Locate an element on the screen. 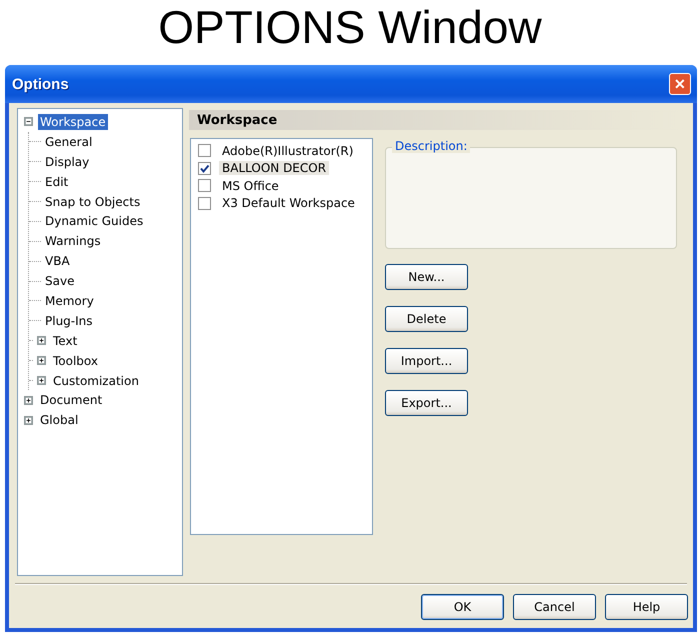 The image size is (700, 634). tree-item: VBA is located at coordinates (57, 261).